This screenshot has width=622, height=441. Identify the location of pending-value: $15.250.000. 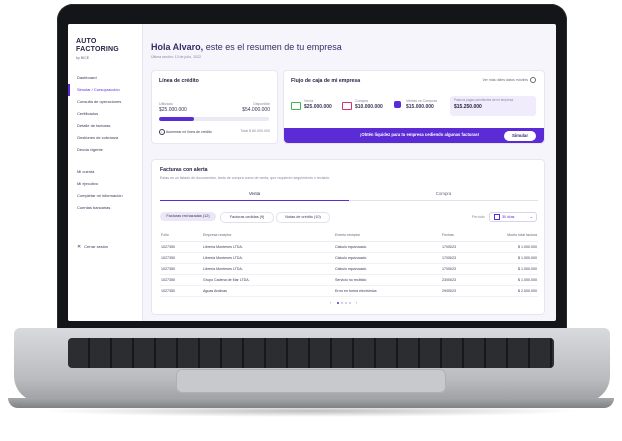
(468, 107).